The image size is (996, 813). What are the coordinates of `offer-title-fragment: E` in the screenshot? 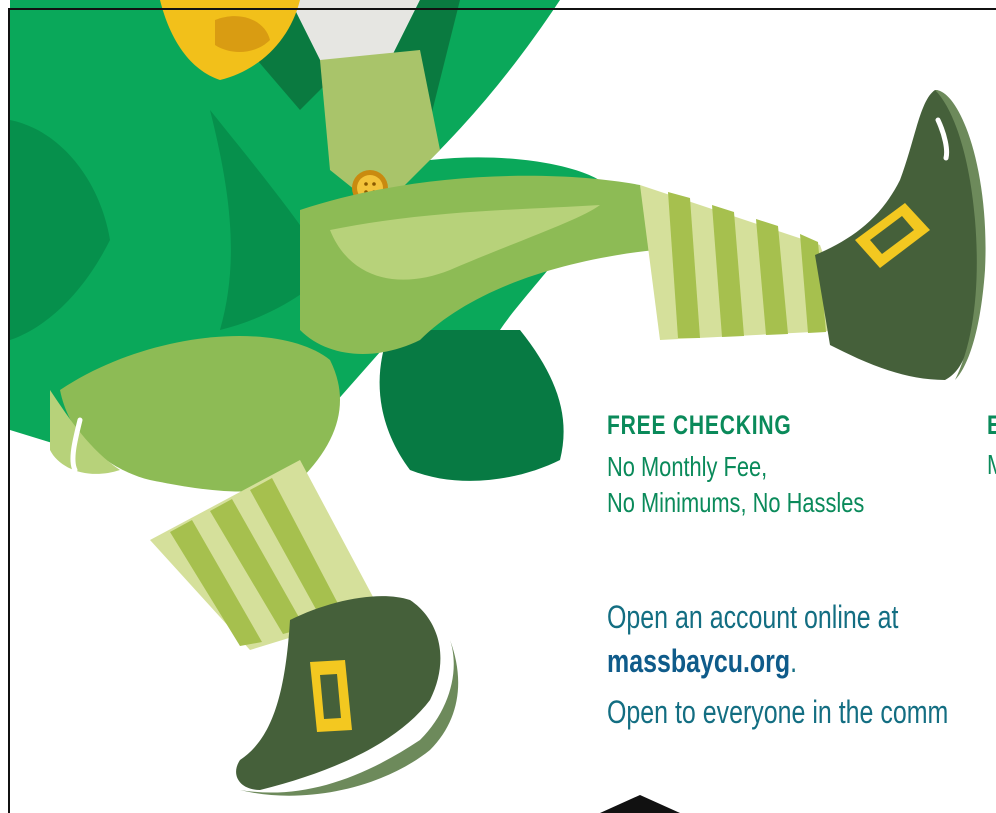 It's located at (991, 425).